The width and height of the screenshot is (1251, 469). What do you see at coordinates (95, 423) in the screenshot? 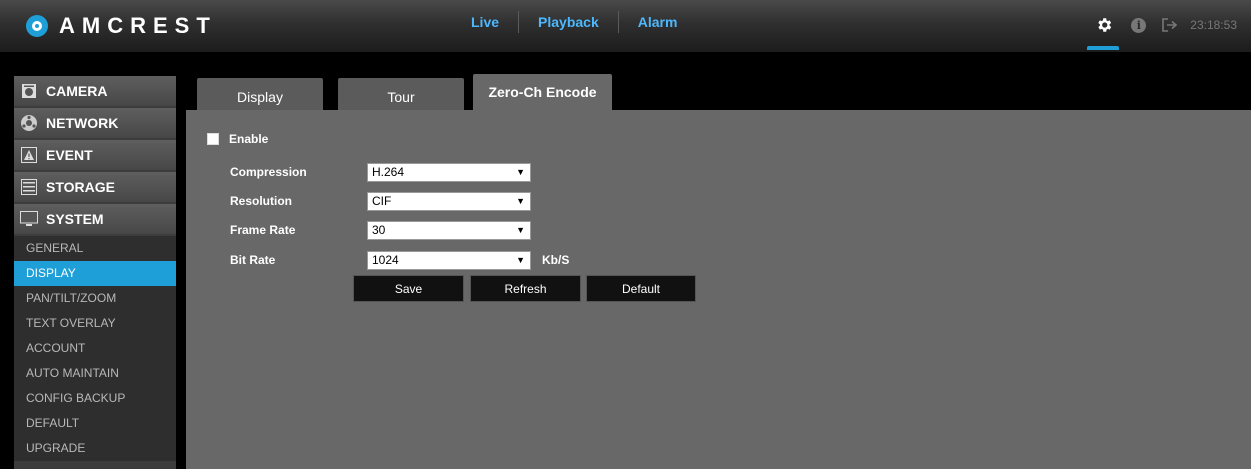
I see `sidebar-subitem-default: DEFAULT` at bounding box center [95, 423].